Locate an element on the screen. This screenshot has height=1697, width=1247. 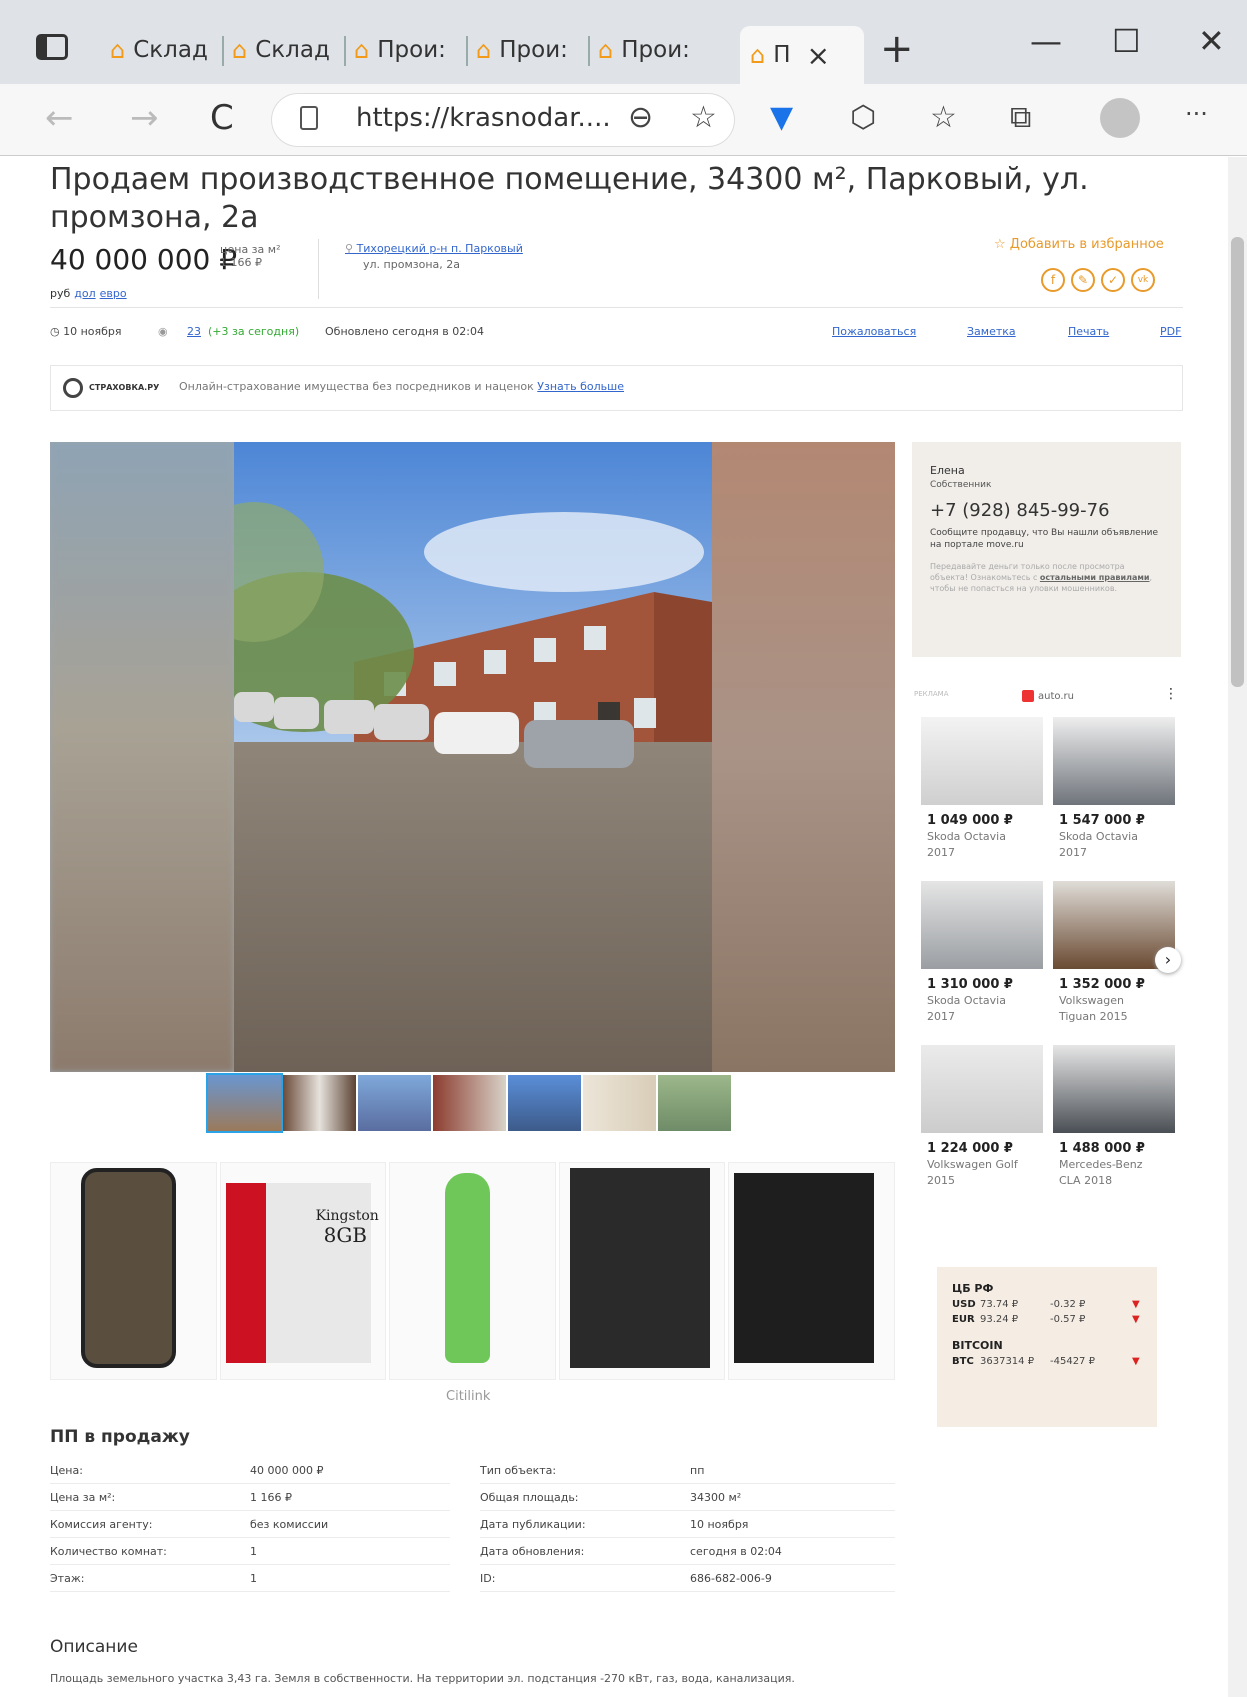
ad-shampoo is located at coordinates (472, 1271).